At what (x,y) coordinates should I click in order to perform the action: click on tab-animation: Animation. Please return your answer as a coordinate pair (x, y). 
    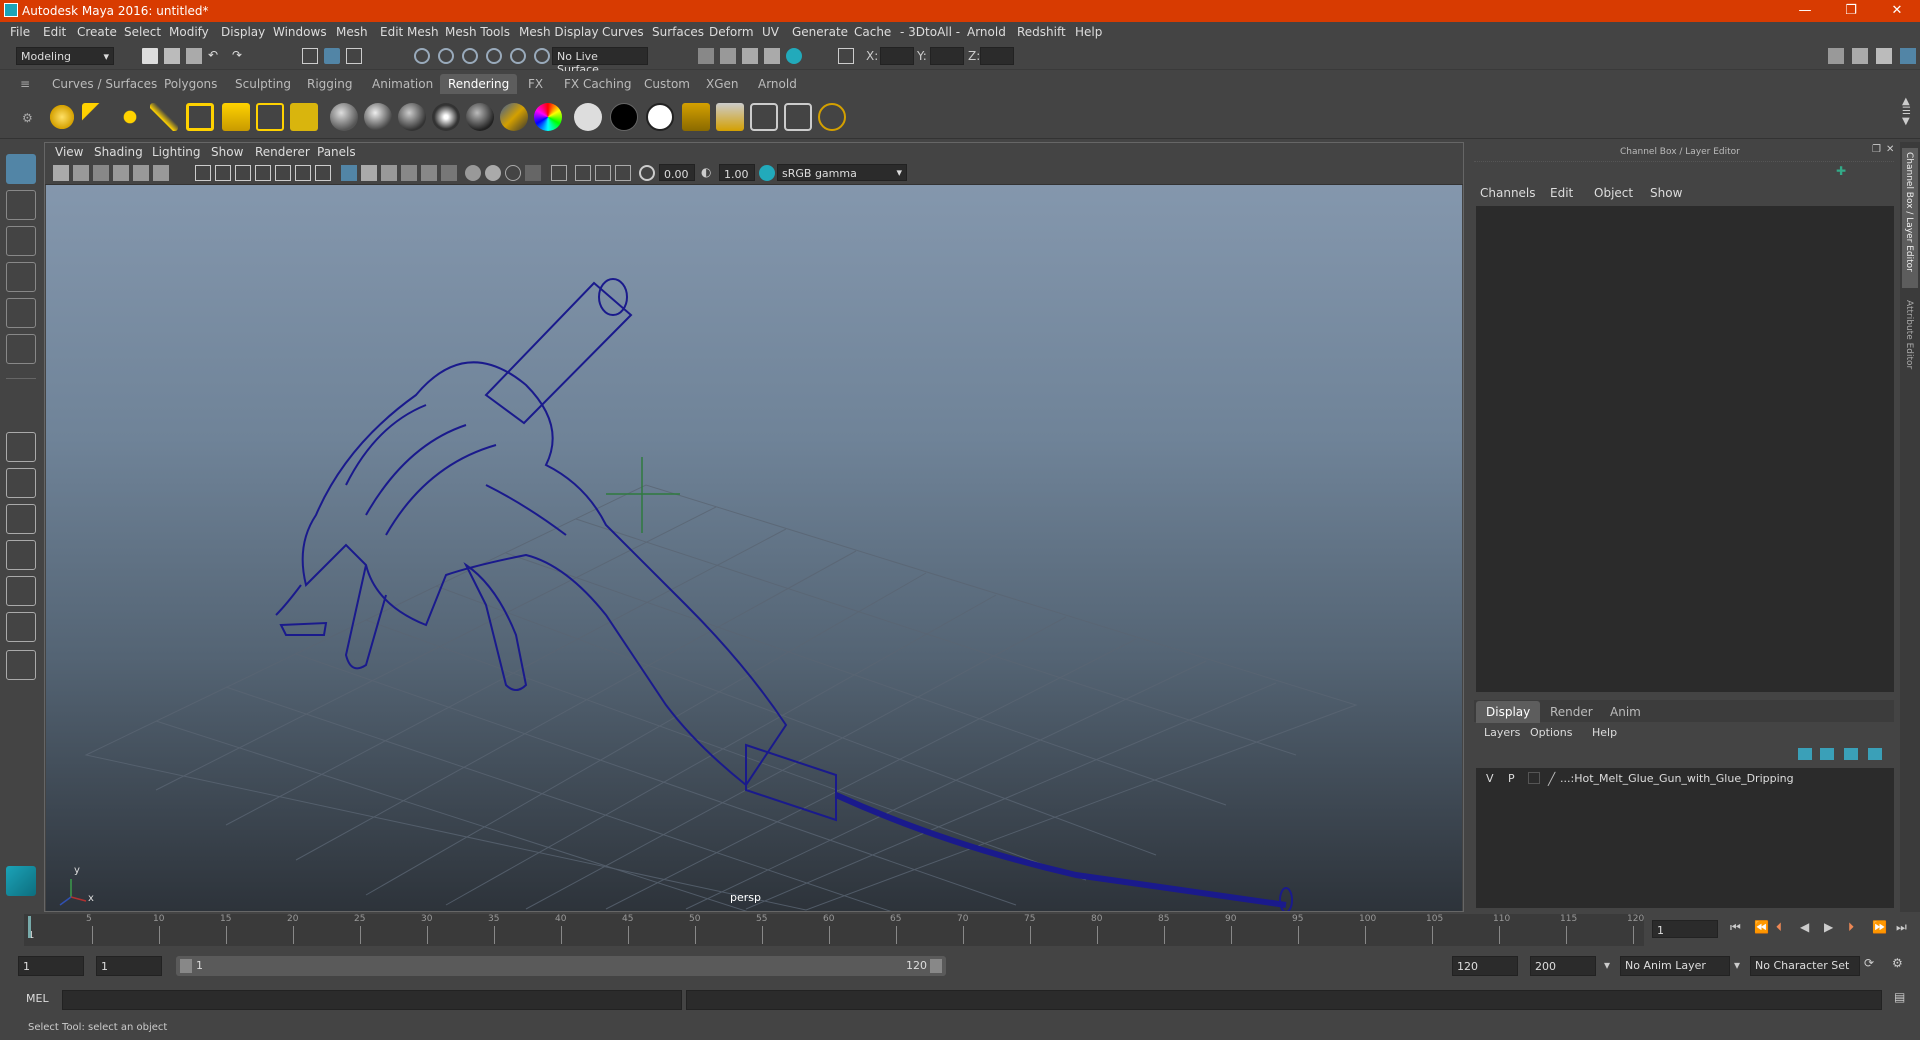
    Looking at the image, I should click on (402, 84).